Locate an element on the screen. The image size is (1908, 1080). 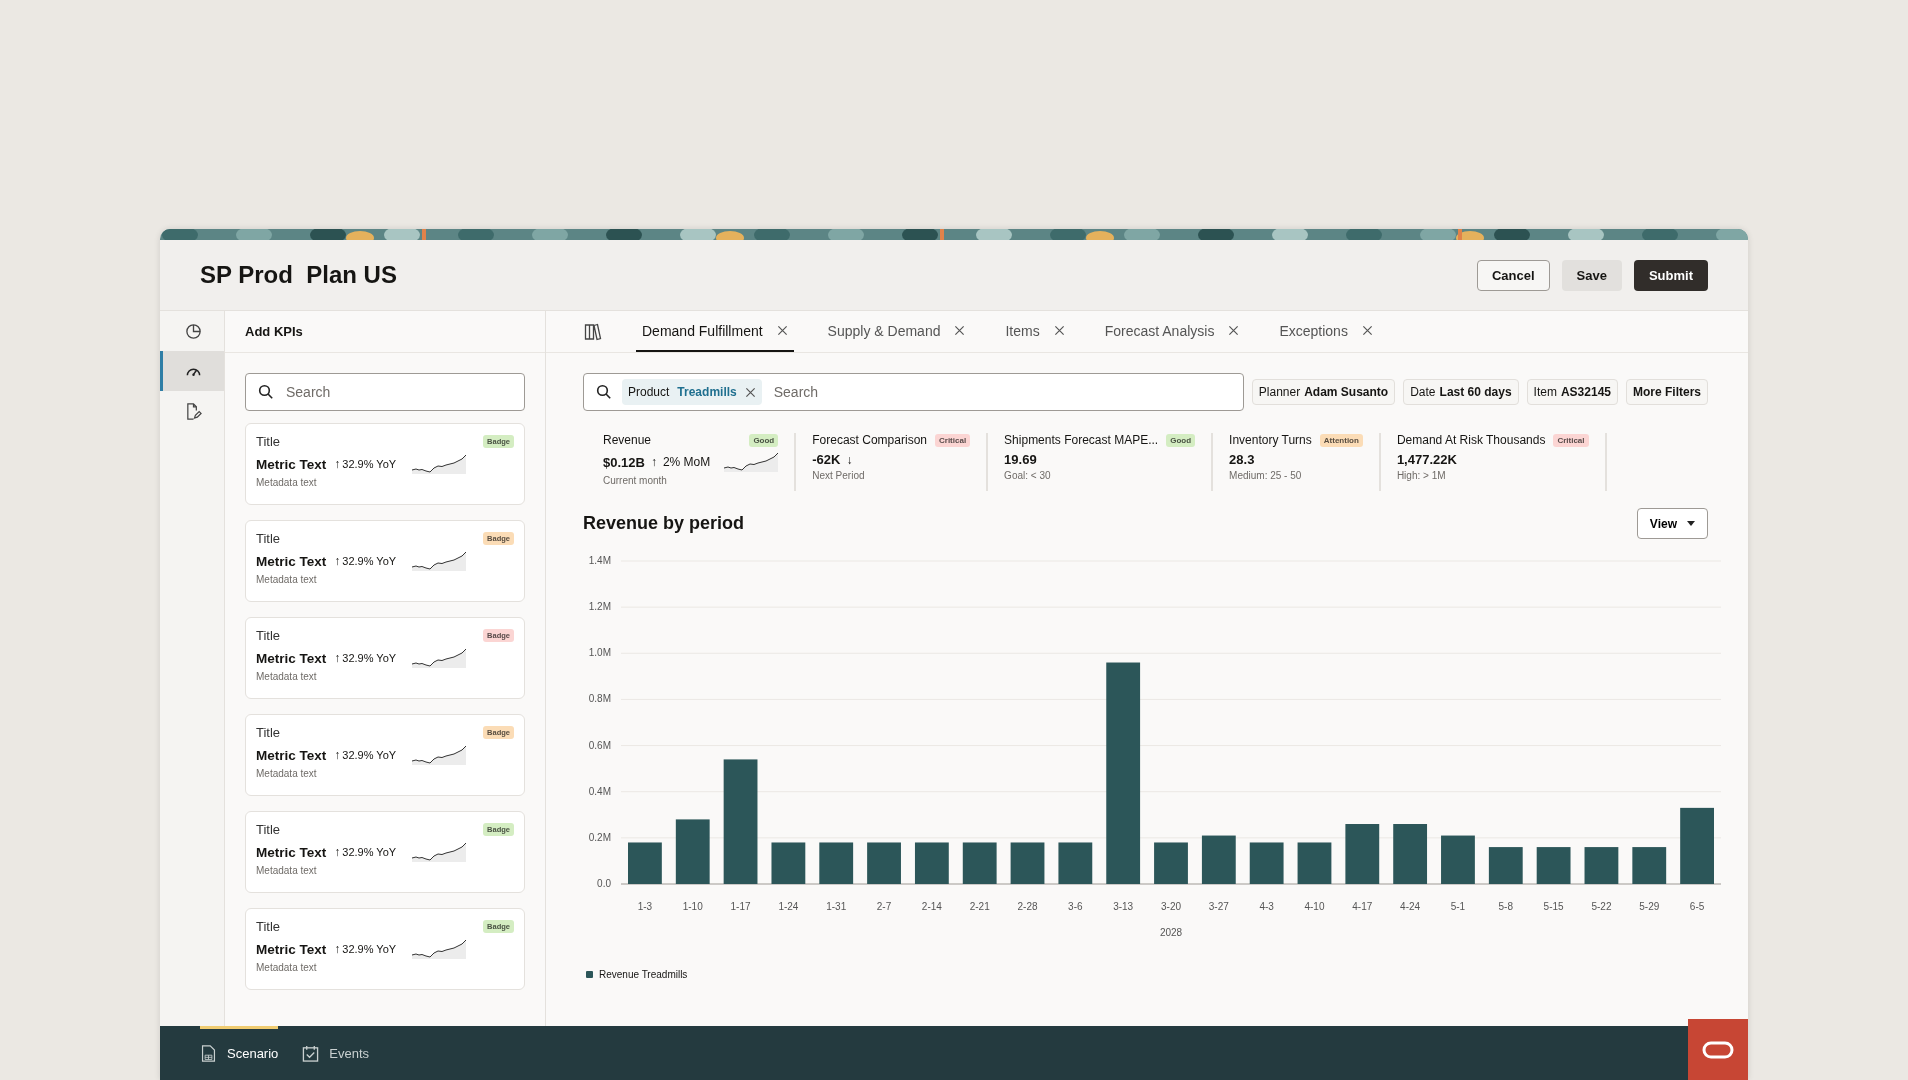
filter-chip: Planner Adam Susanto is located at coordinates (1323, 392).